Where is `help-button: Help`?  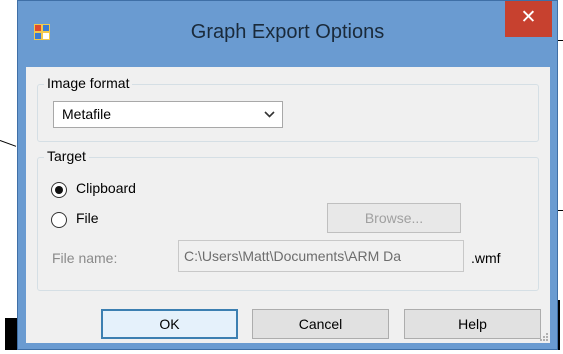
help-button: Help is located at coordinates (472, 324).